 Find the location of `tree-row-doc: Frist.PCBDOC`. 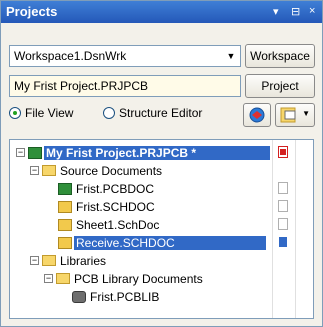

tree-row-doc: Frist.PCBDOC is located at coordinates (161, 189).